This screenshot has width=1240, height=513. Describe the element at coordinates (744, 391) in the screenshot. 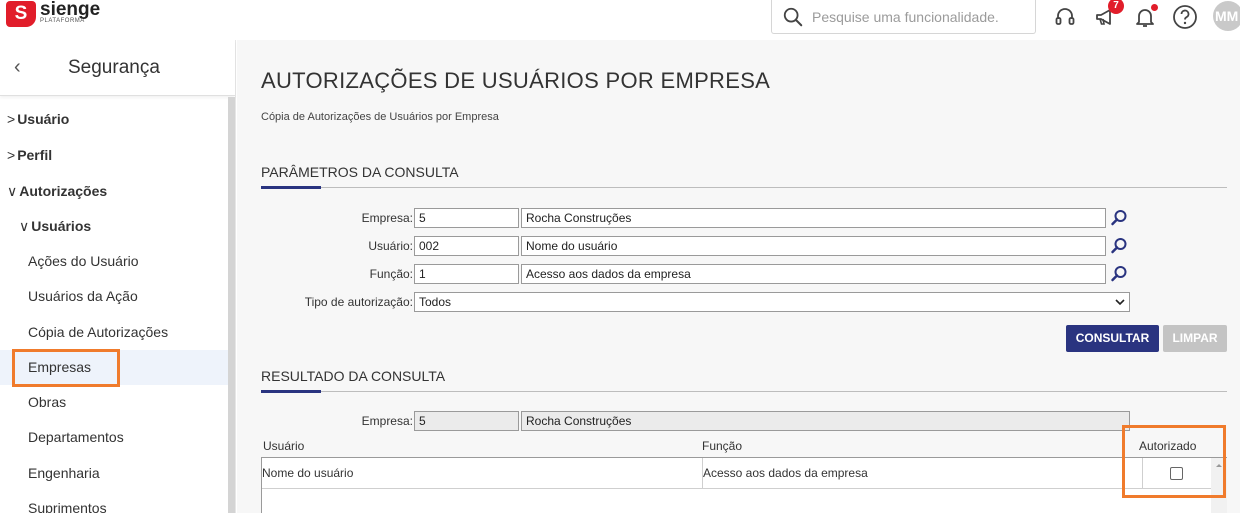

I see `result-section-divider` at that location.